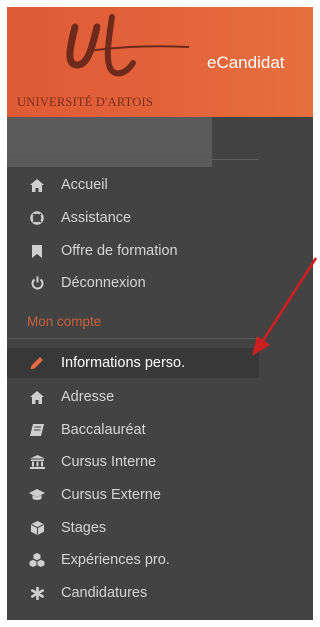  Describe the element at coordinates (103, 283) in the screenshot. I see `menu-item-label: Déconnexion` at that location.